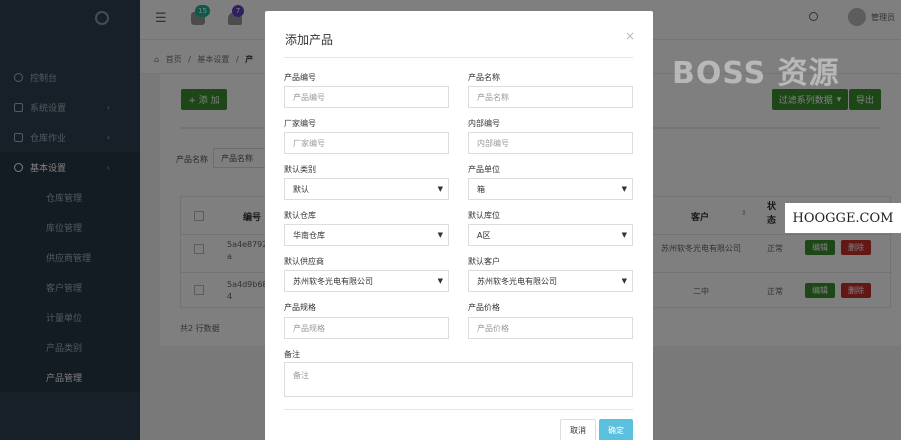  I want to click on warehouse-select: 华南仓库 ▼, so click(366, 235).